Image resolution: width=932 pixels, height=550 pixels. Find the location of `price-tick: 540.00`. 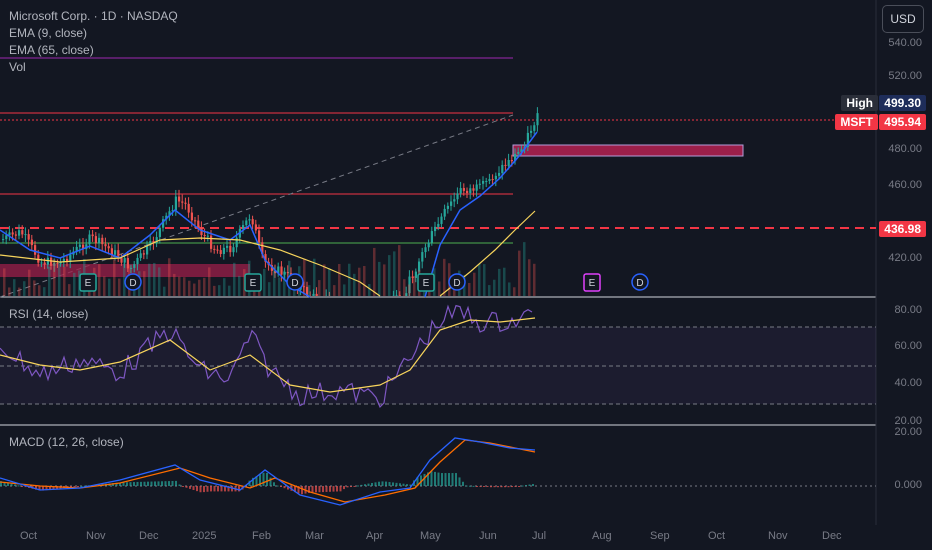

price-tick: 540.00 is located at coordinates (905, 43).